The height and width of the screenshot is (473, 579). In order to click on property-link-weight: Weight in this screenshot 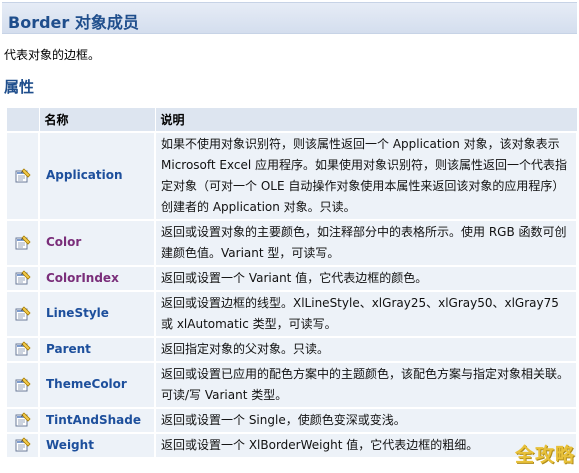, I will do `click(70, 445)`.